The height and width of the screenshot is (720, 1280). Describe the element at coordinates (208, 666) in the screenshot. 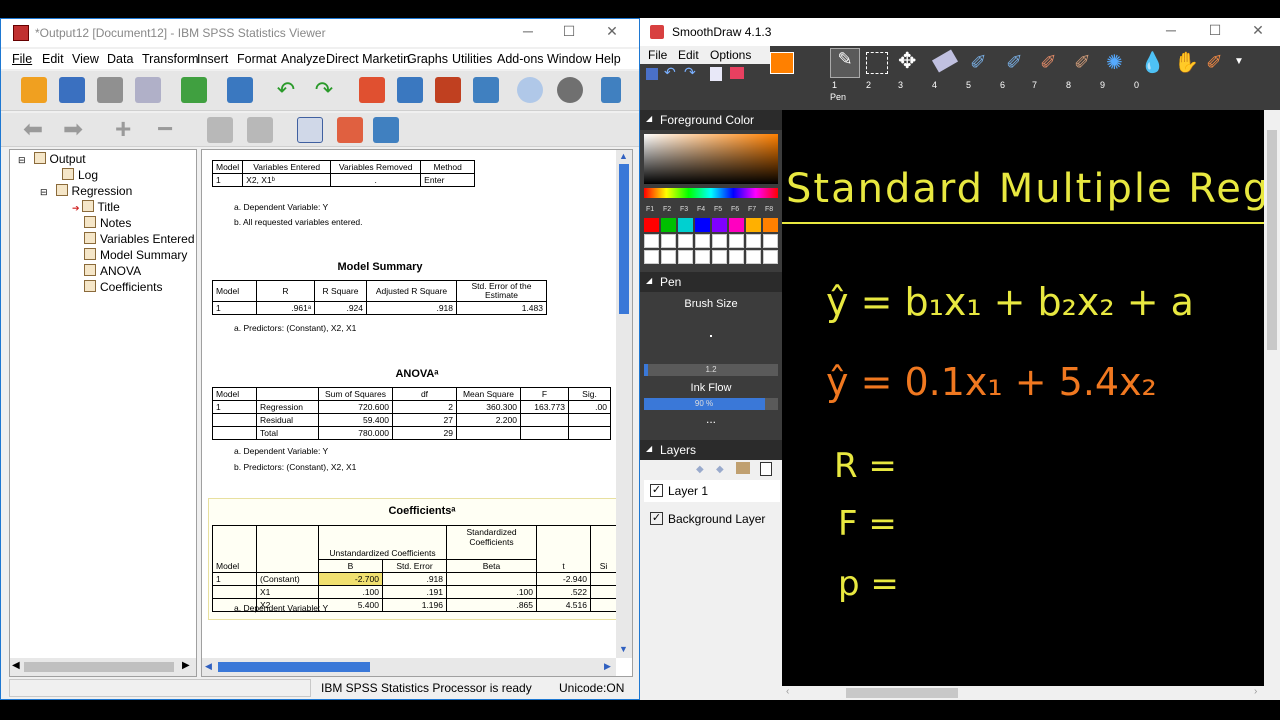

I see `scroll-left-icon: ◀` at that location.